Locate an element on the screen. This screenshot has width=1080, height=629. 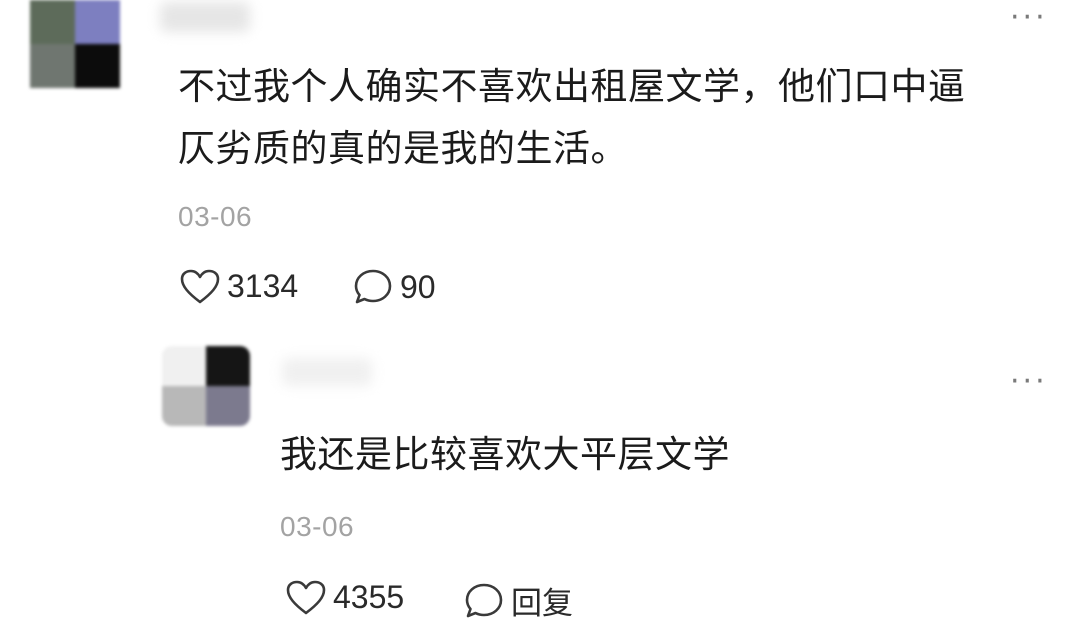
comment-replies-button: 90 is located at coordinates (394, 287).